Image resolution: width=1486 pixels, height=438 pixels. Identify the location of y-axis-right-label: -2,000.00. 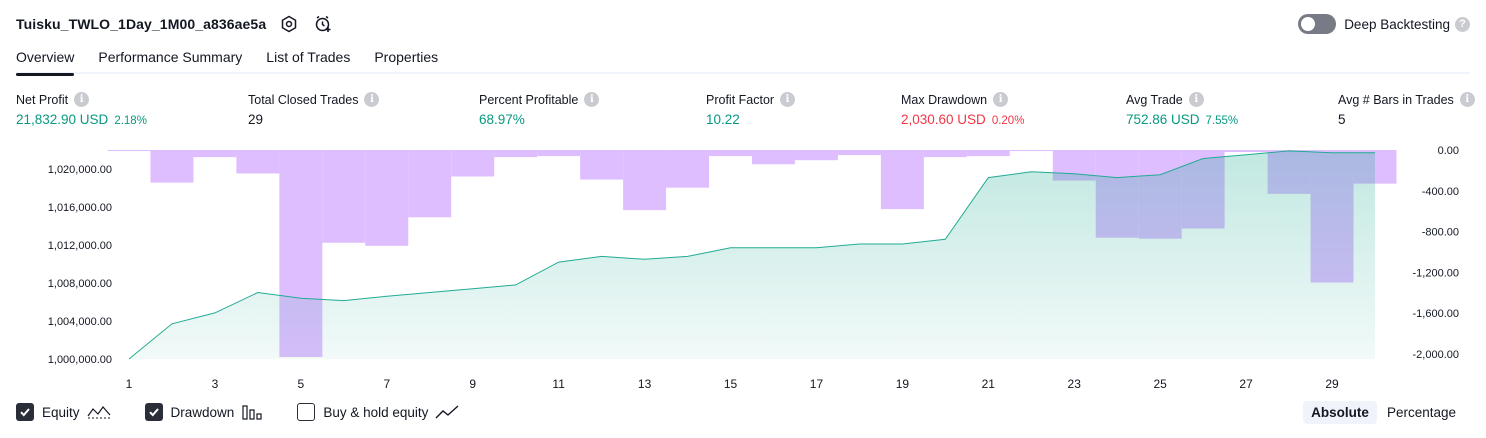
(1436, 355).